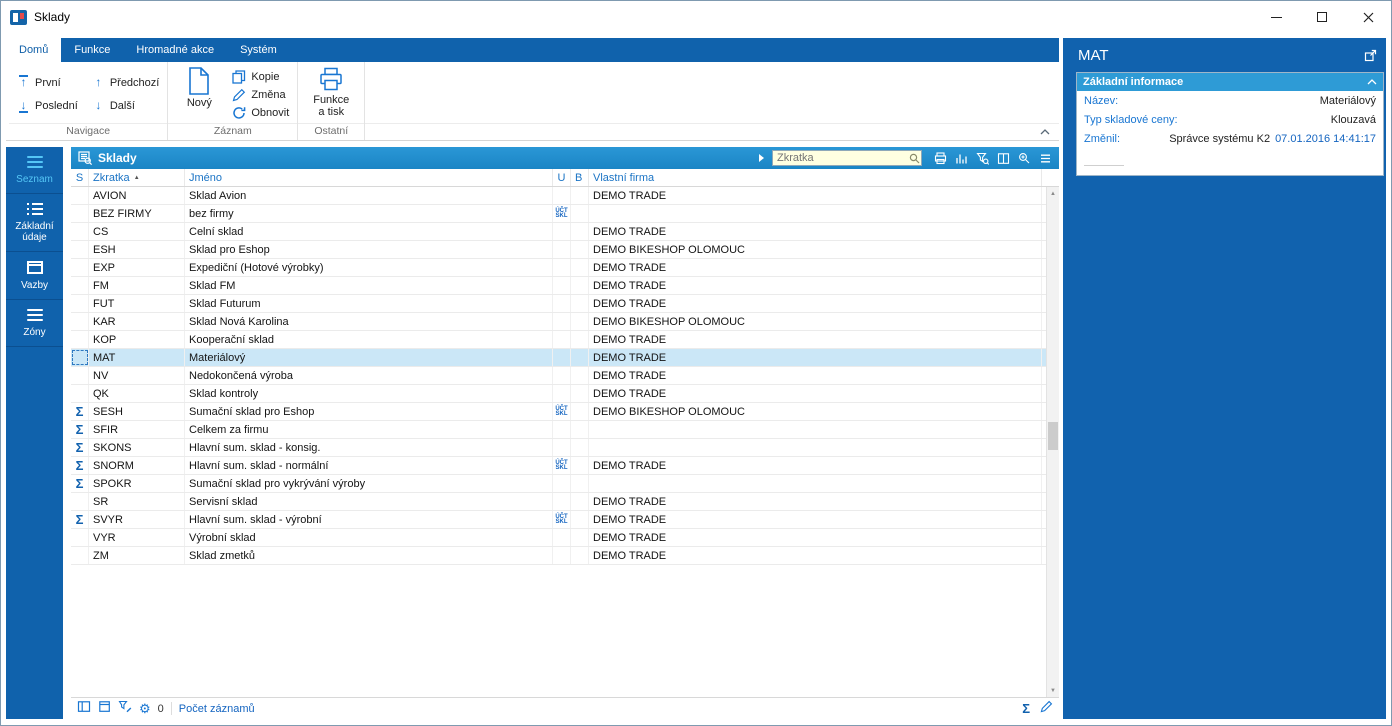  Describe the element at coordinates (565, 538) in the screenshot. I see `table-row: VYR Výrobní sklad DEMO TRADE` at that location.